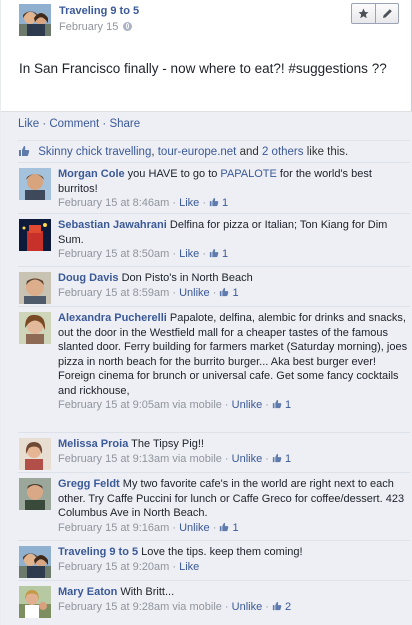  What do you see at coordinates (113, 203) in the screenshot?
I see `comment-timestamp: February 15 at 8:46am` at bounding box center [113, 203].